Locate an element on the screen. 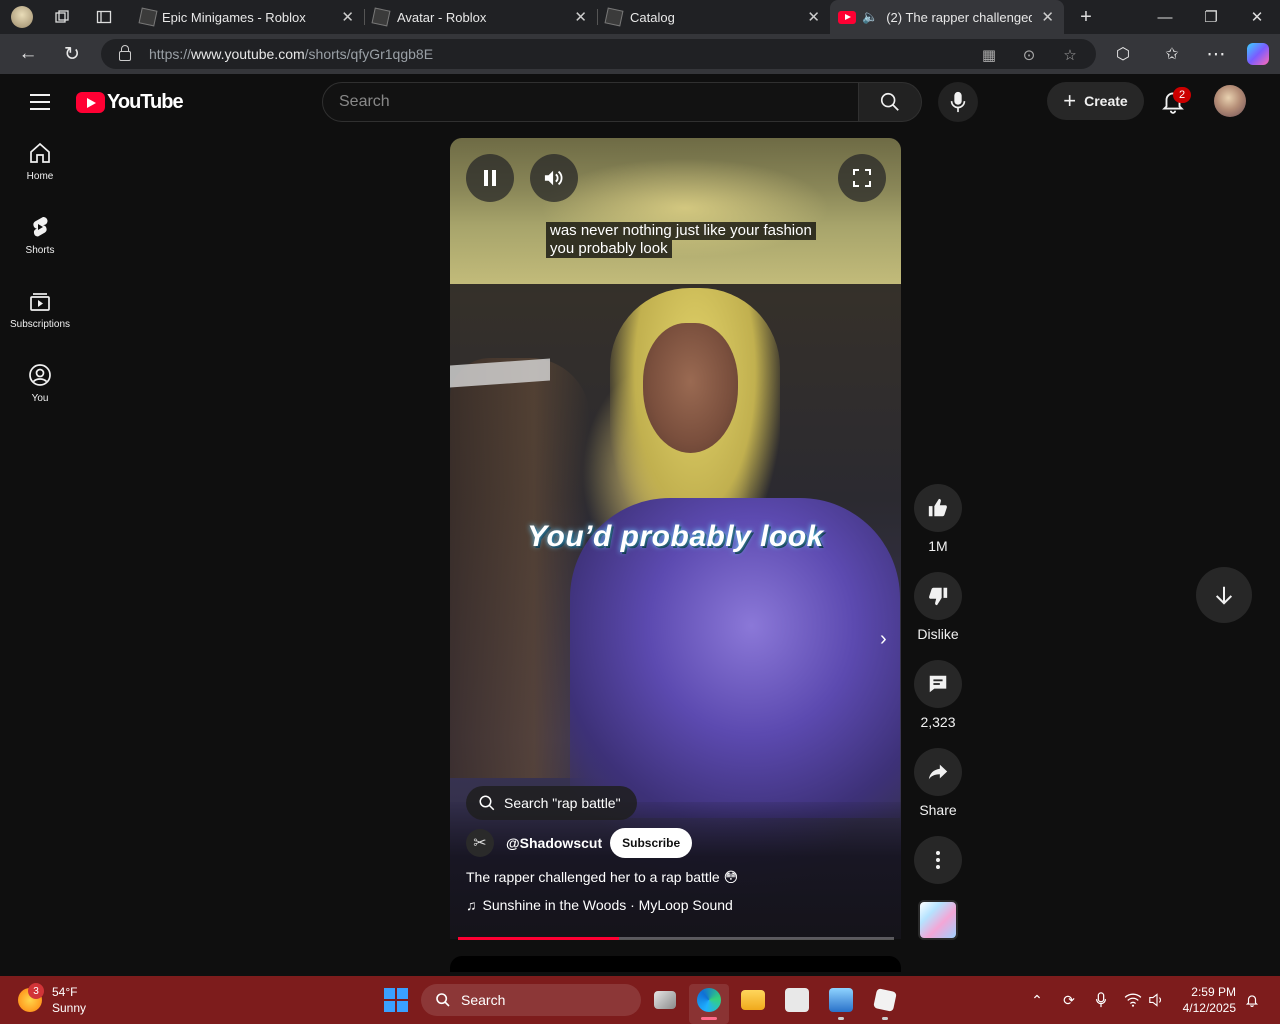  search-button is located at coordinates (890, 102).